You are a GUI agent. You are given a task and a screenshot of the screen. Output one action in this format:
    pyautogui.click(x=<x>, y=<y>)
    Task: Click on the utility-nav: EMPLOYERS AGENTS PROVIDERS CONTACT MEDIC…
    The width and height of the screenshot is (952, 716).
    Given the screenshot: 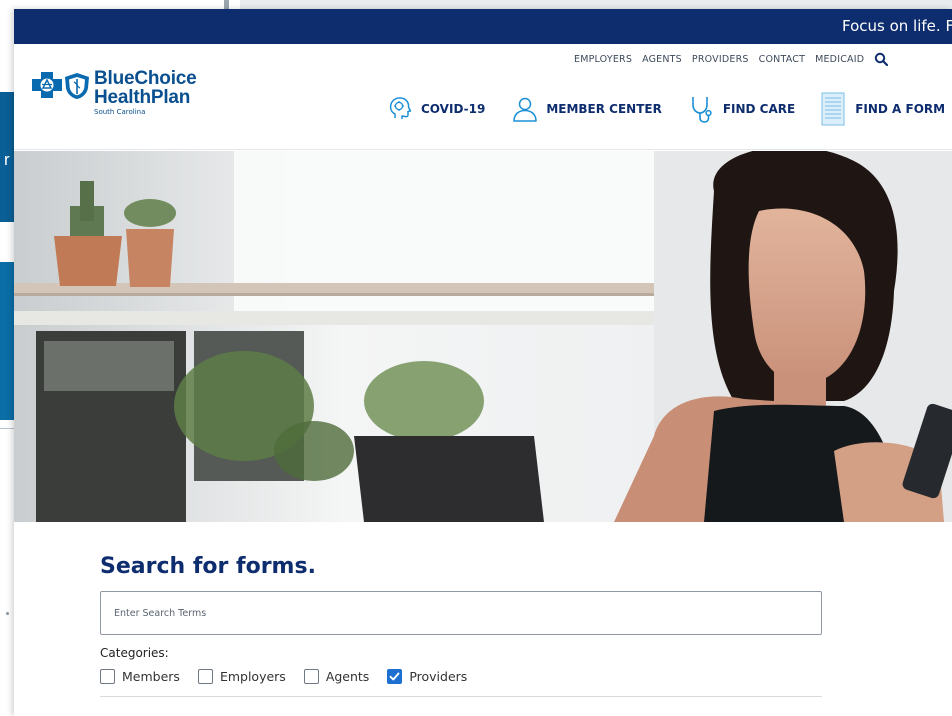 What is the action you would take?
    pyautogui.click(x=731, y=59)
    